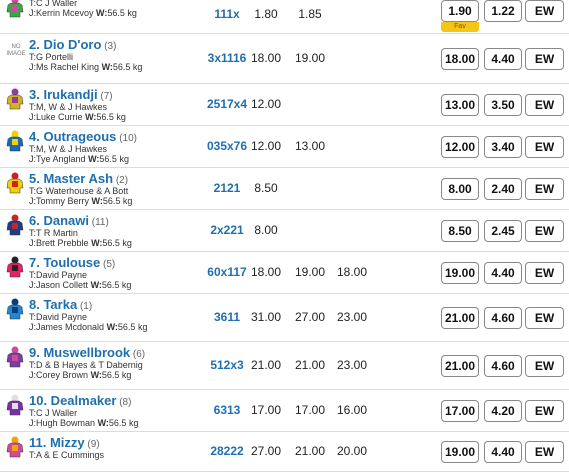  Describe the element at coordinates (460, 11) in the screenshot. I see `win-odds-button: 1.90` at that location.